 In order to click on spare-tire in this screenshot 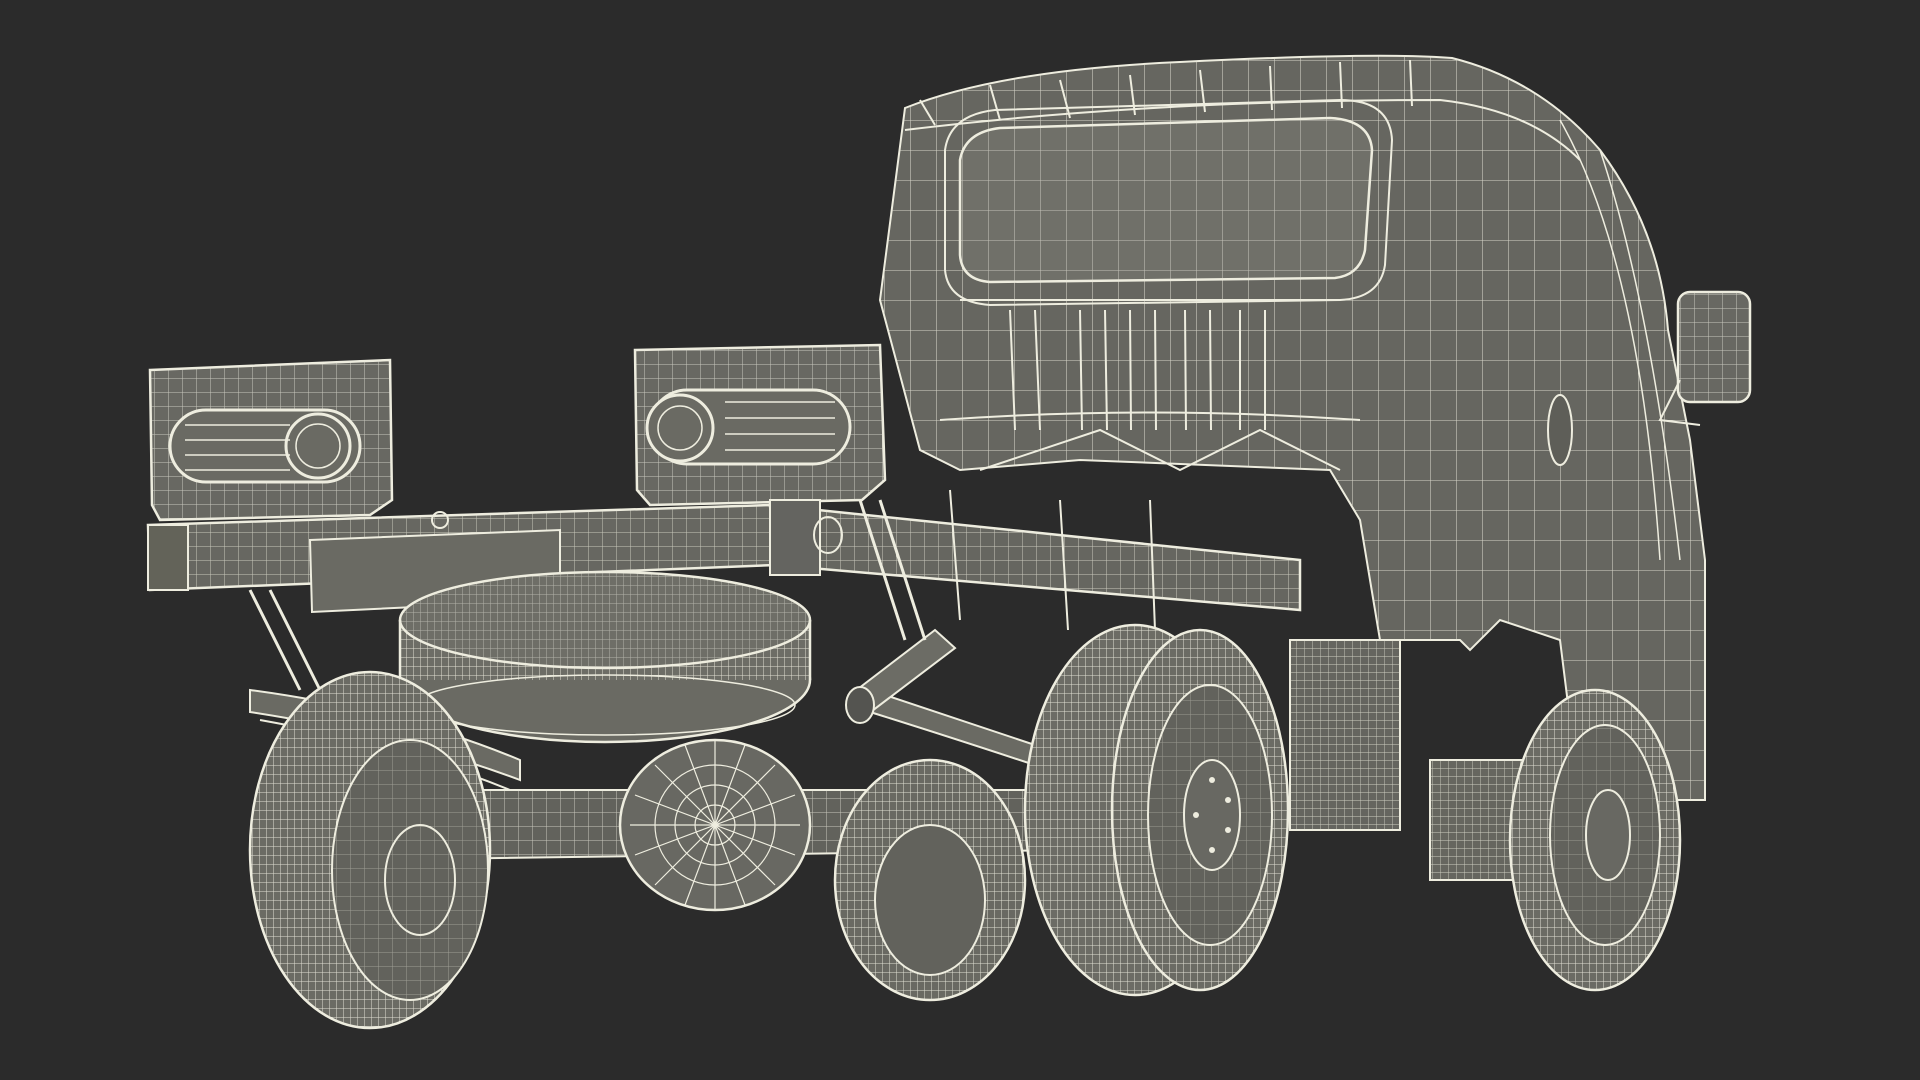, I will do `click(605, 657)`.